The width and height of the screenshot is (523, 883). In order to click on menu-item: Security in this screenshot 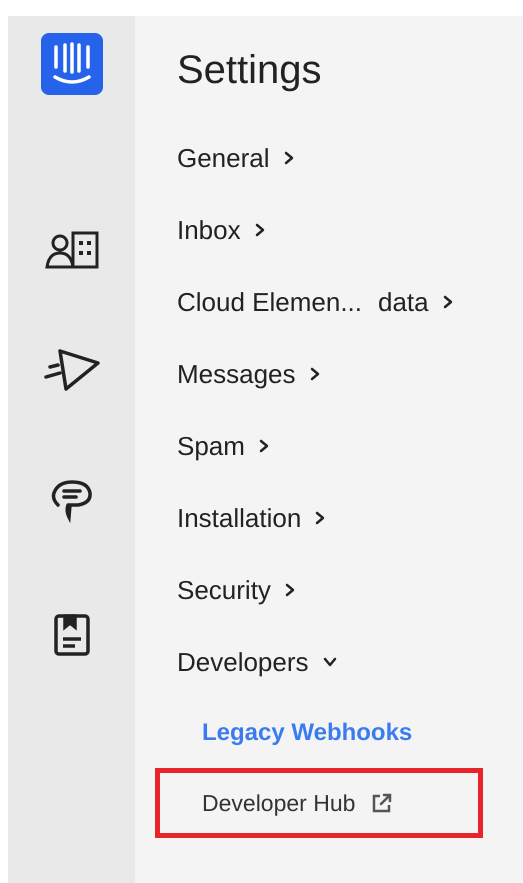, I will do `click(224, 590)`.